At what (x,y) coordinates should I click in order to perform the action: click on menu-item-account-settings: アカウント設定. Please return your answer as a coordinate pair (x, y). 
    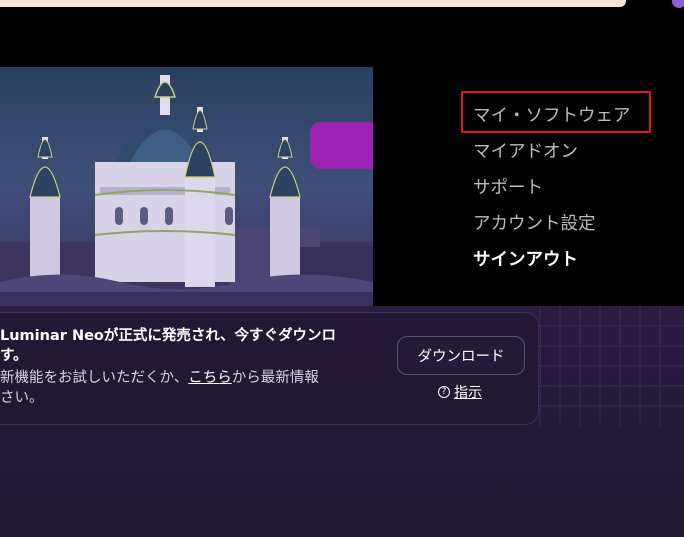
    Looking at the image, I should click on (534, 222).